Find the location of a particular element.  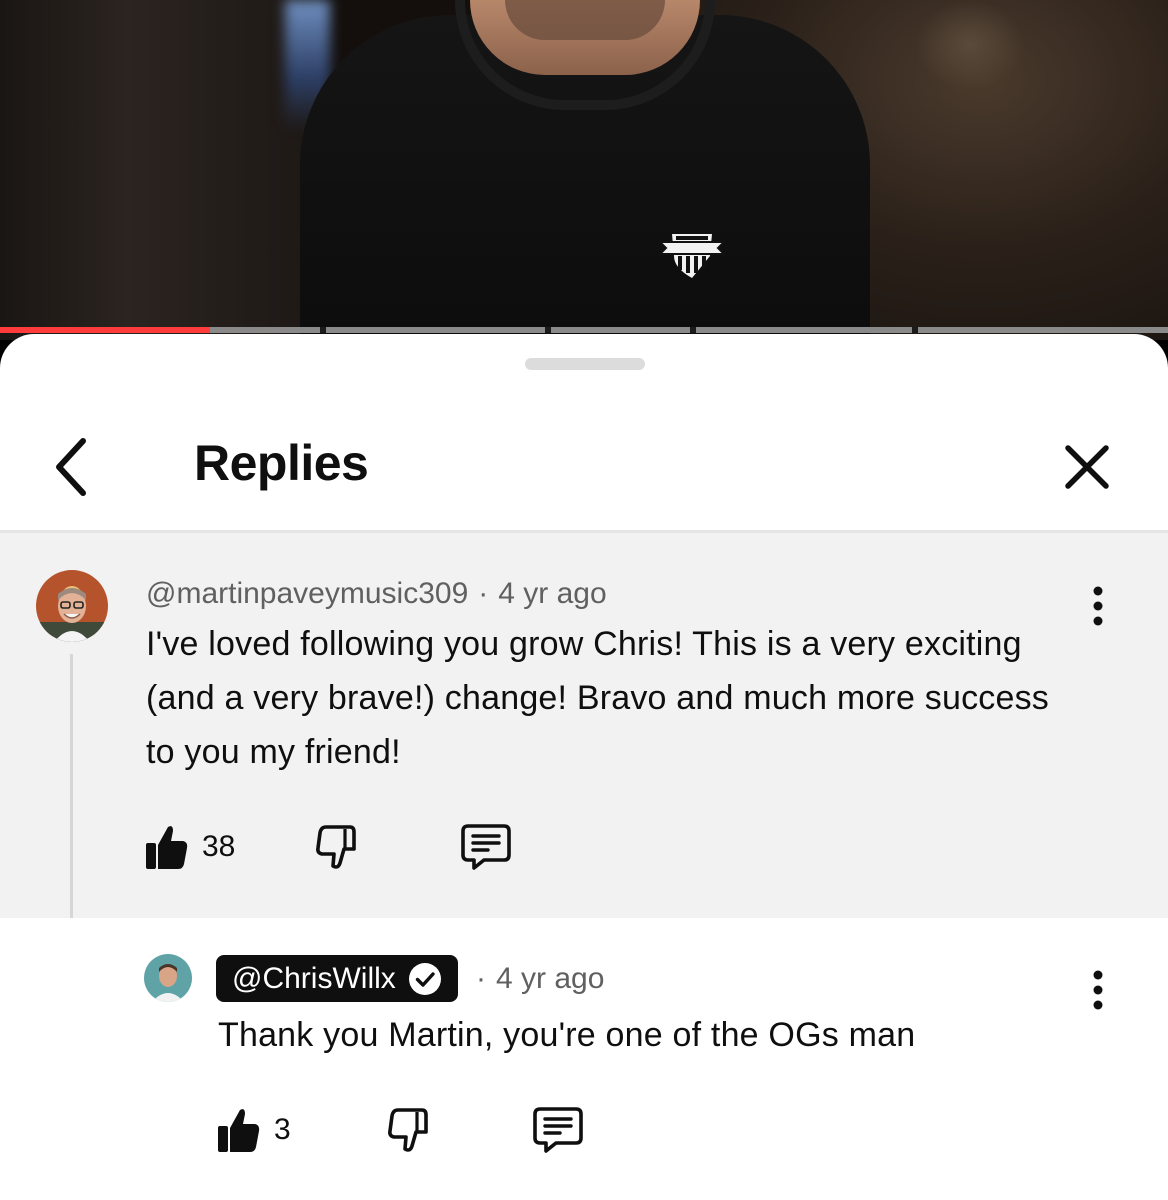

like-button: 3 is located at coordinates (253, 1130).